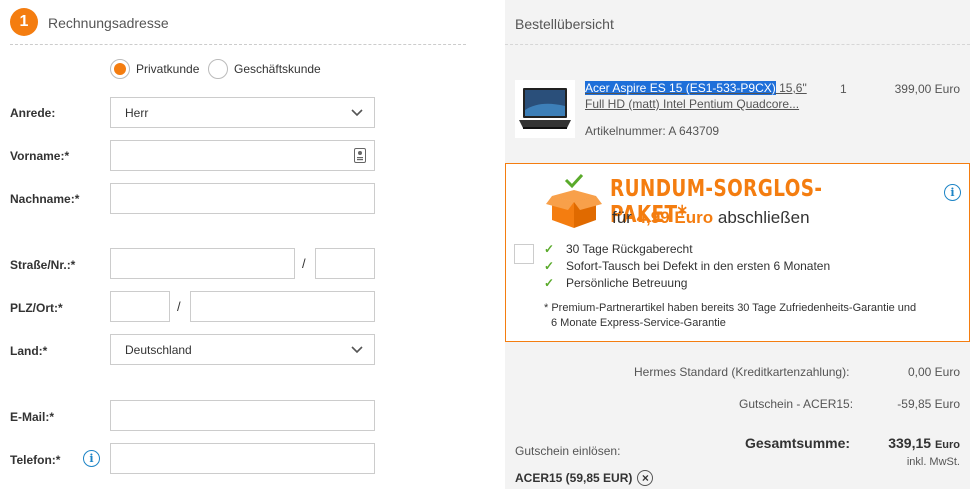 This screenshot has width=970, height=489. Describe the element at coordinates (277, 69) in the screenshot. I see `radio-label-geschaeftskunde: Geschäftskunde` at that location.